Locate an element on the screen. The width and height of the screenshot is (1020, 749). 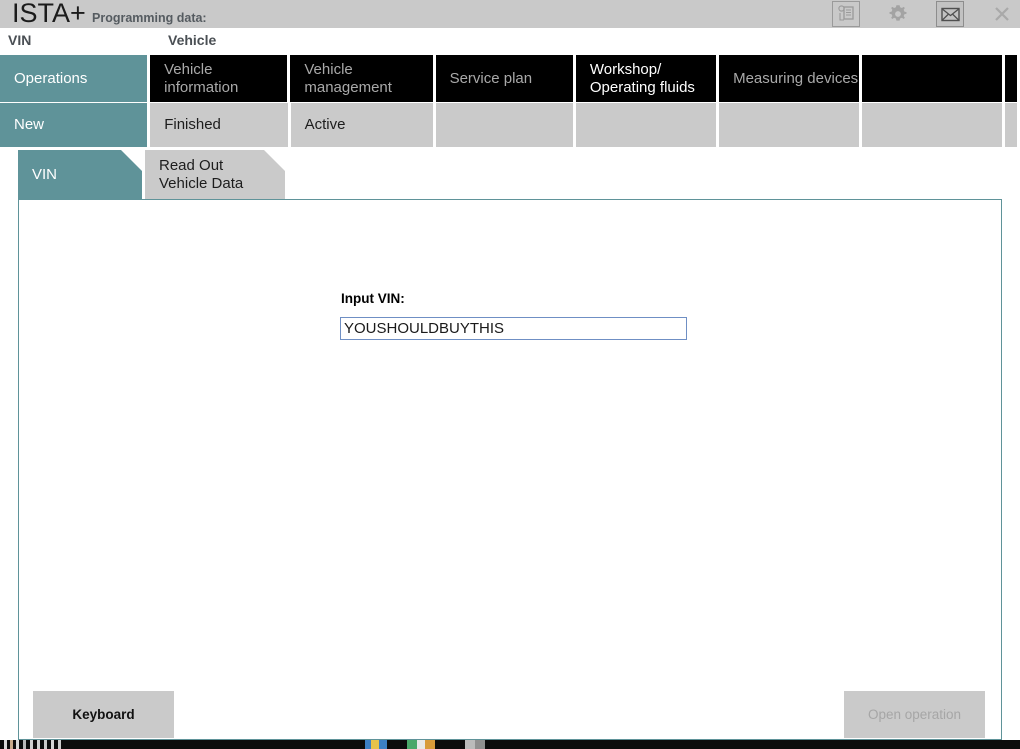
tab-label: Vehicle information is located at coordinates (201, 78).